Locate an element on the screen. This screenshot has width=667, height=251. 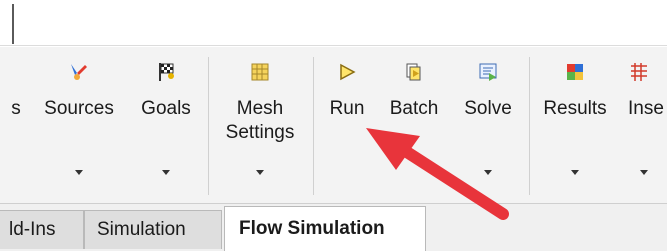
results-label: Results is located at coordinates (575, 108).